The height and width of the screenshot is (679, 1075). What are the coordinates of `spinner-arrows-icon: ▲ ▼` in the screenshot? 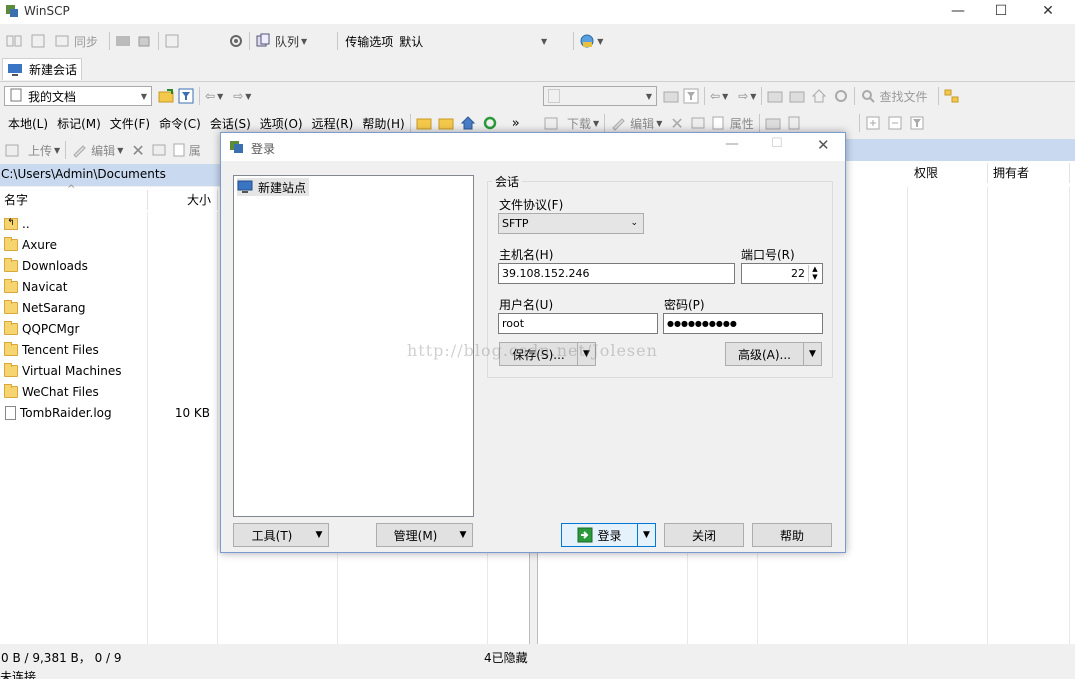 It's located at (814, 273).